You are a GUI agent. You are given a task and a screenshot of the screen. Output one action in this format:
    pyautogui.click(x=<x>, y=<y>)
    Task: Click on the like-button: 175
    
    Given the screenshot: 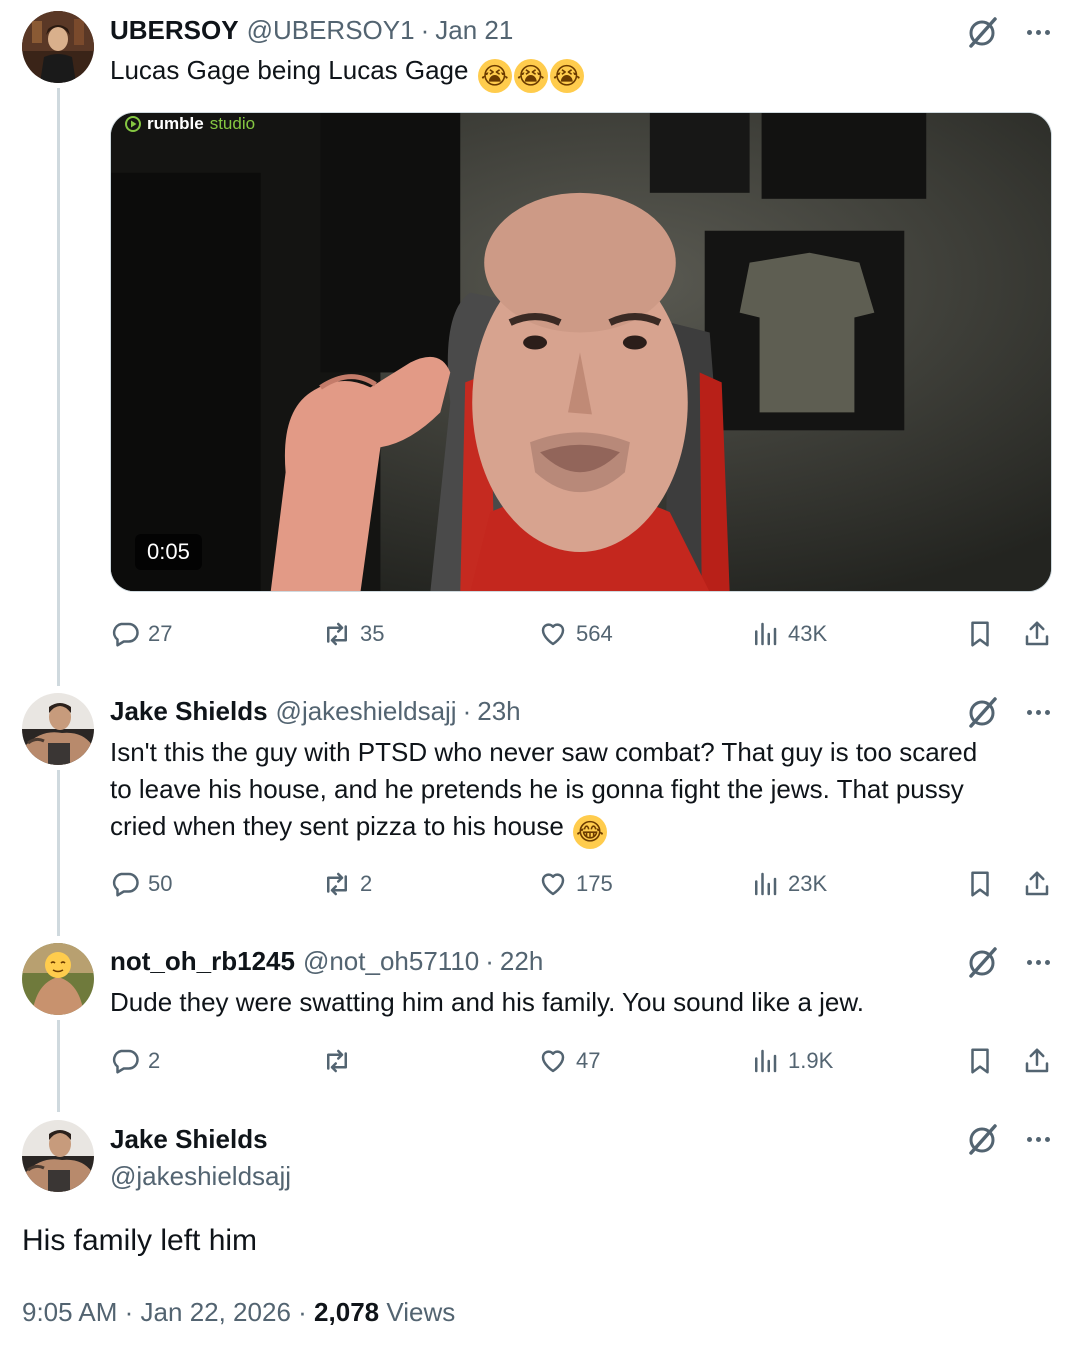 What is the action you would take?
    pyautogui.click(x=575, y=884)
    